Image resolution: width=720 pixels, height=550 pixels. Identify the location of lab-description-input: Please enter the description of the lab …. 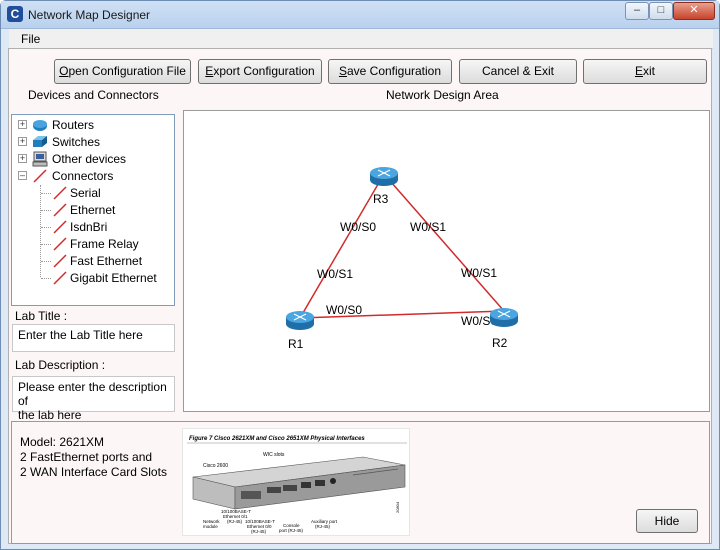
(93, 399).